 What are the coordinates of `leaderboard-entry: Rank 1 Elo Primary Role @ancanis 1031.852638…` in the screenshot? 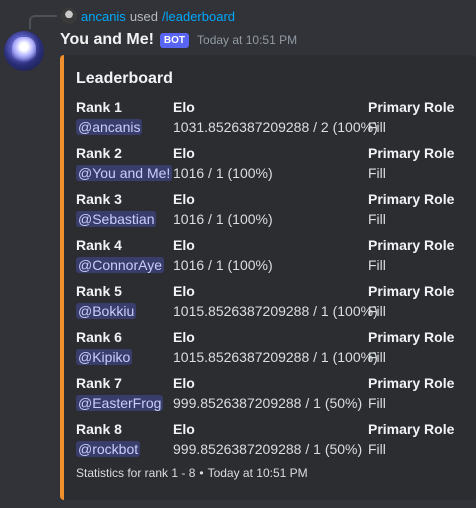 It's located at (273, 122).